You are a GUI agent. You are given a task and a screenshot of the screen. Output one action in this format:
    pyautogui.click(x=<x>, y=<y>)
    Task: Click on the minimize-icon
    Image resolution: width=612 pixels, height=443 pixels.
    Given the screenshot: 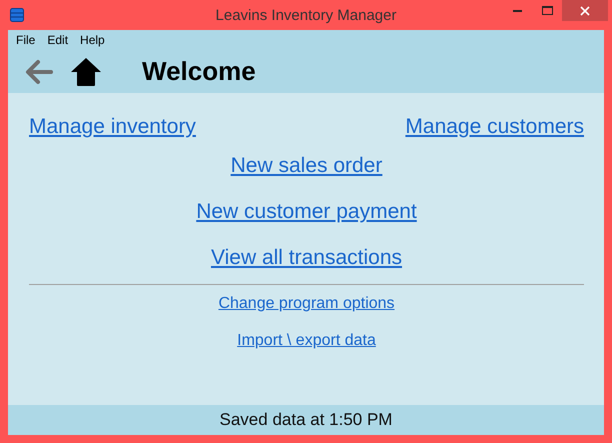 What is the action you would take?
    pyautogui.click(x=517, y=11)
    